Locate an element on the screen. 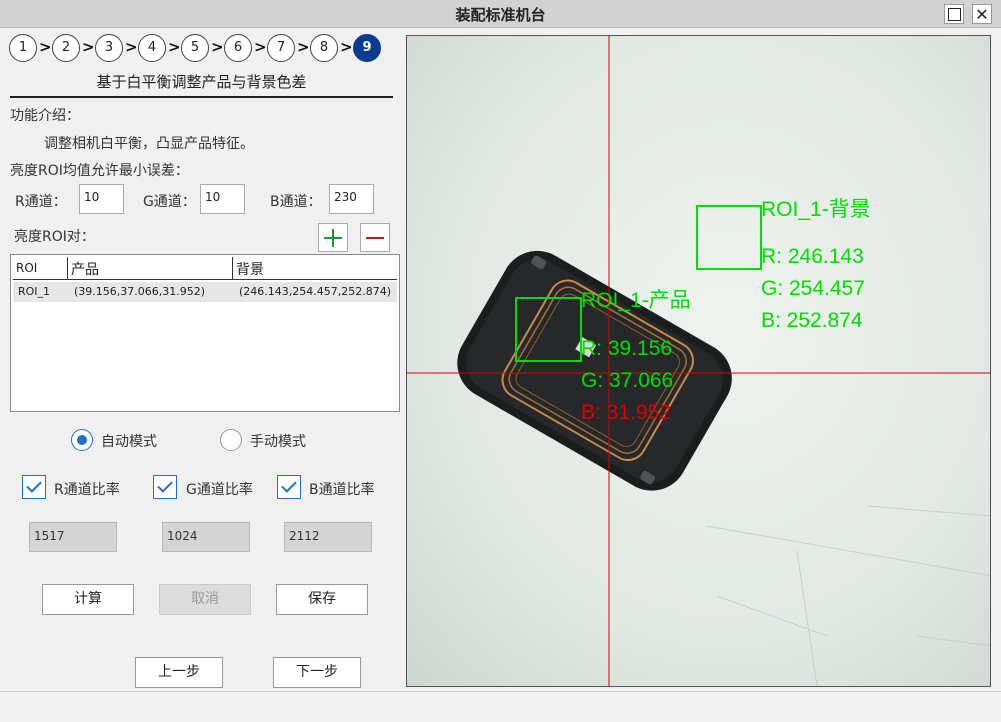  r-tolerance-input: 10 is located at coordinates (101, 199).